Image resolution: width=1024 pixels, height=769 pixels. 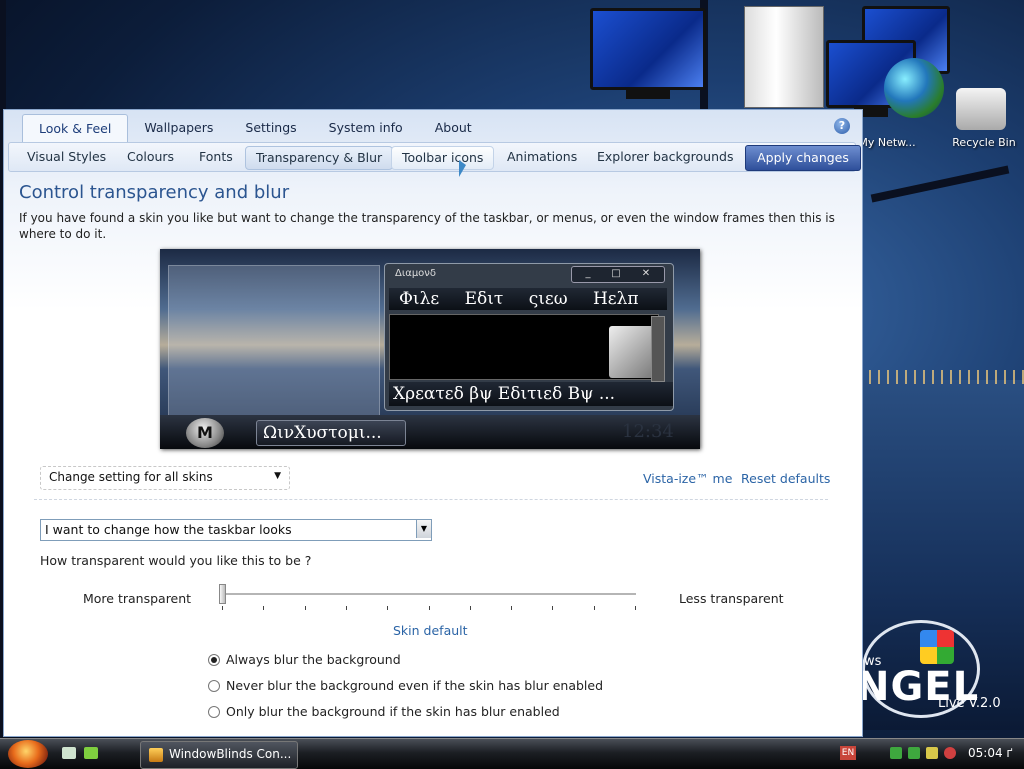 I want to click on preview-start-orb-icon: M, so click(x=205, y=433).